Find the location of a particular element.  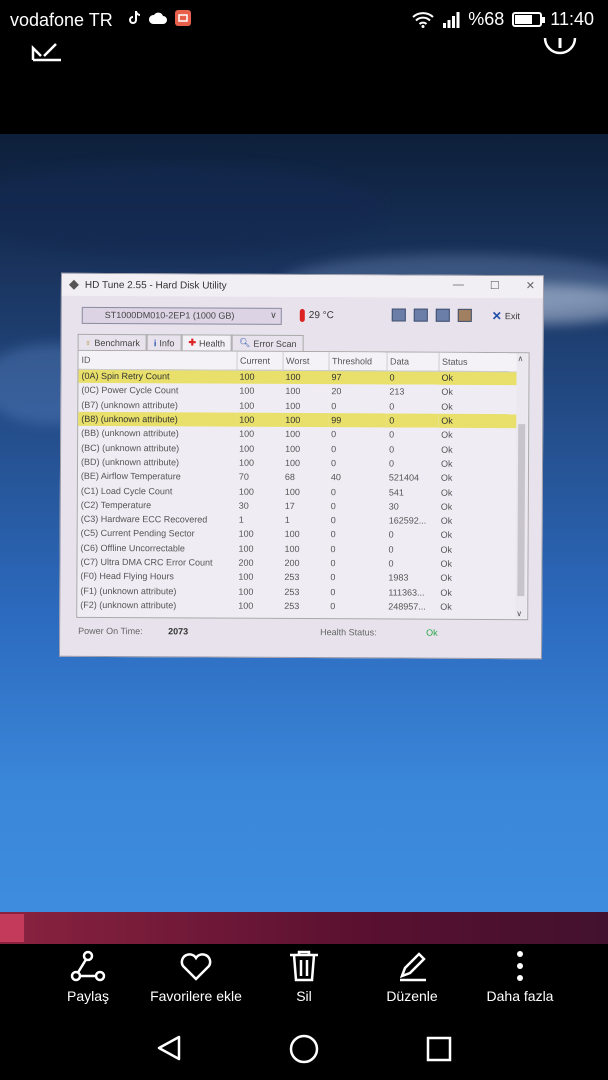

cell-worst: 68 is located at coordinates (289, 477).